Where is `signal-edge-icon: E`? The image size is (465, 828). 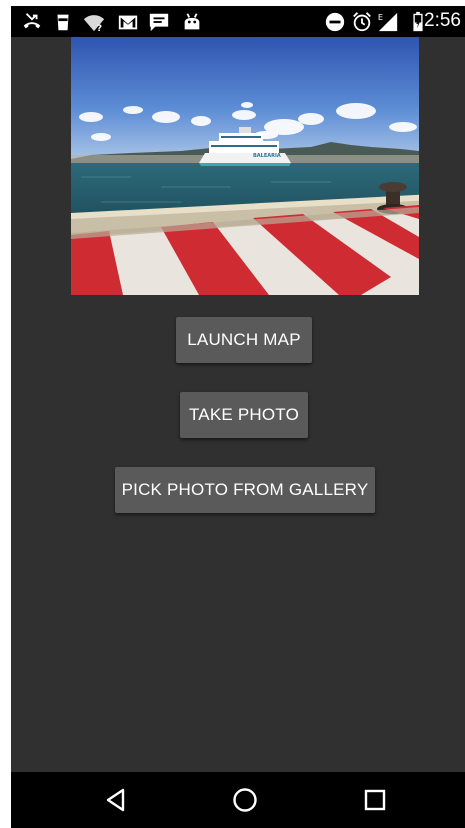 signal-edge-icon: E is located at coordinates (388, 22).